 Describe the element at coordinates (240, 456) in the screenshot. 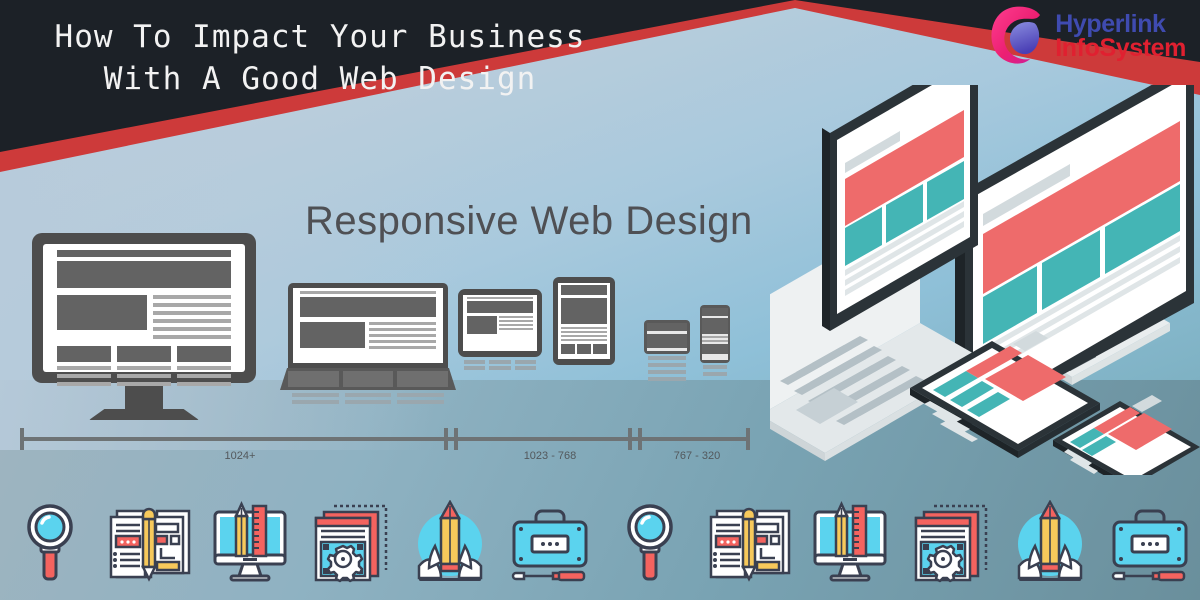

I see `ruler-label-desktop: 1024+` at that location.